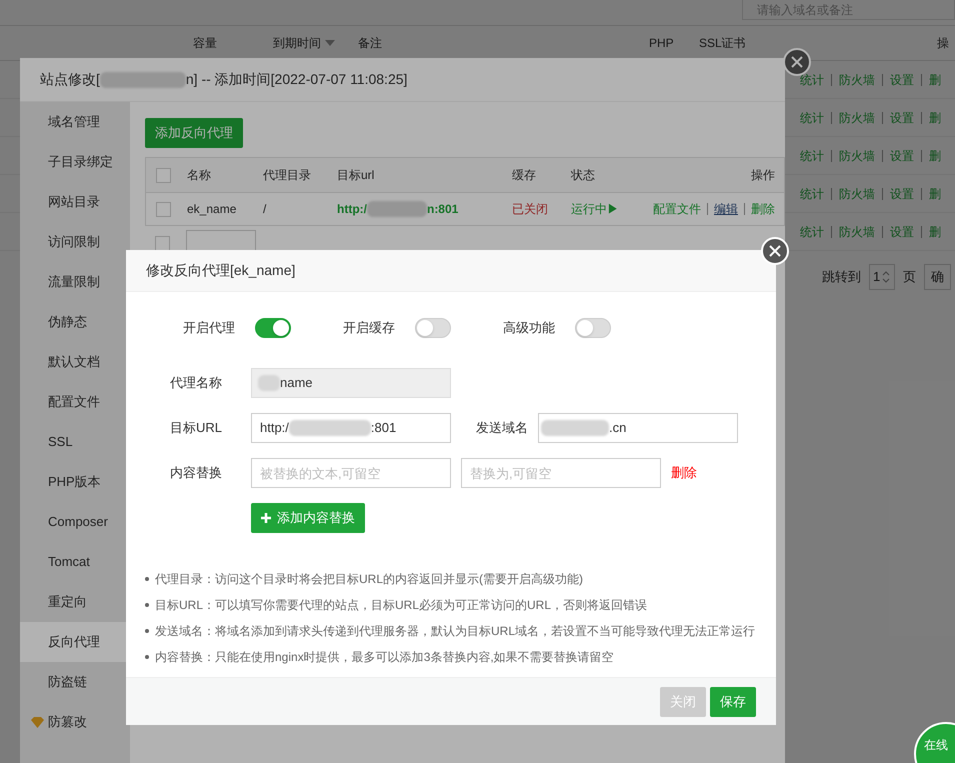 This screenshot has width=955, height=763. Describe the element at coordinates (369, 328) in the screenshot. I see `toggle-label: 开启缓存` at that location.